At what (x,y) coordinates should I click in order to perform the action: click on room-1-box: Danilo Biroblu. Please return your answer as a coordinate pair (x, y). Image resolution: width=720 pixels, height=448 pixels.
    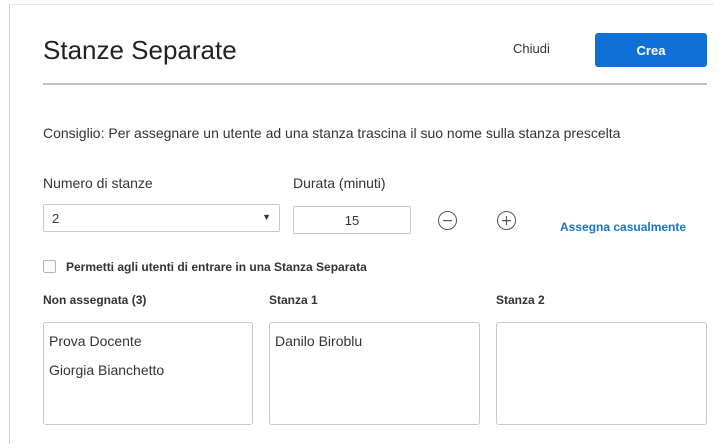
    Looking at the image, I should click on (374, 373).